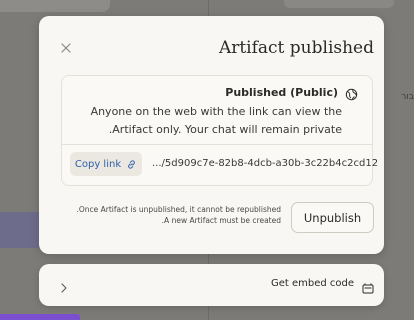 This screenshot has height=320, width=414. Describe the element at coordinates (281, 92) in the screenshot. I see `publish-status: Published (Public)` at that location.